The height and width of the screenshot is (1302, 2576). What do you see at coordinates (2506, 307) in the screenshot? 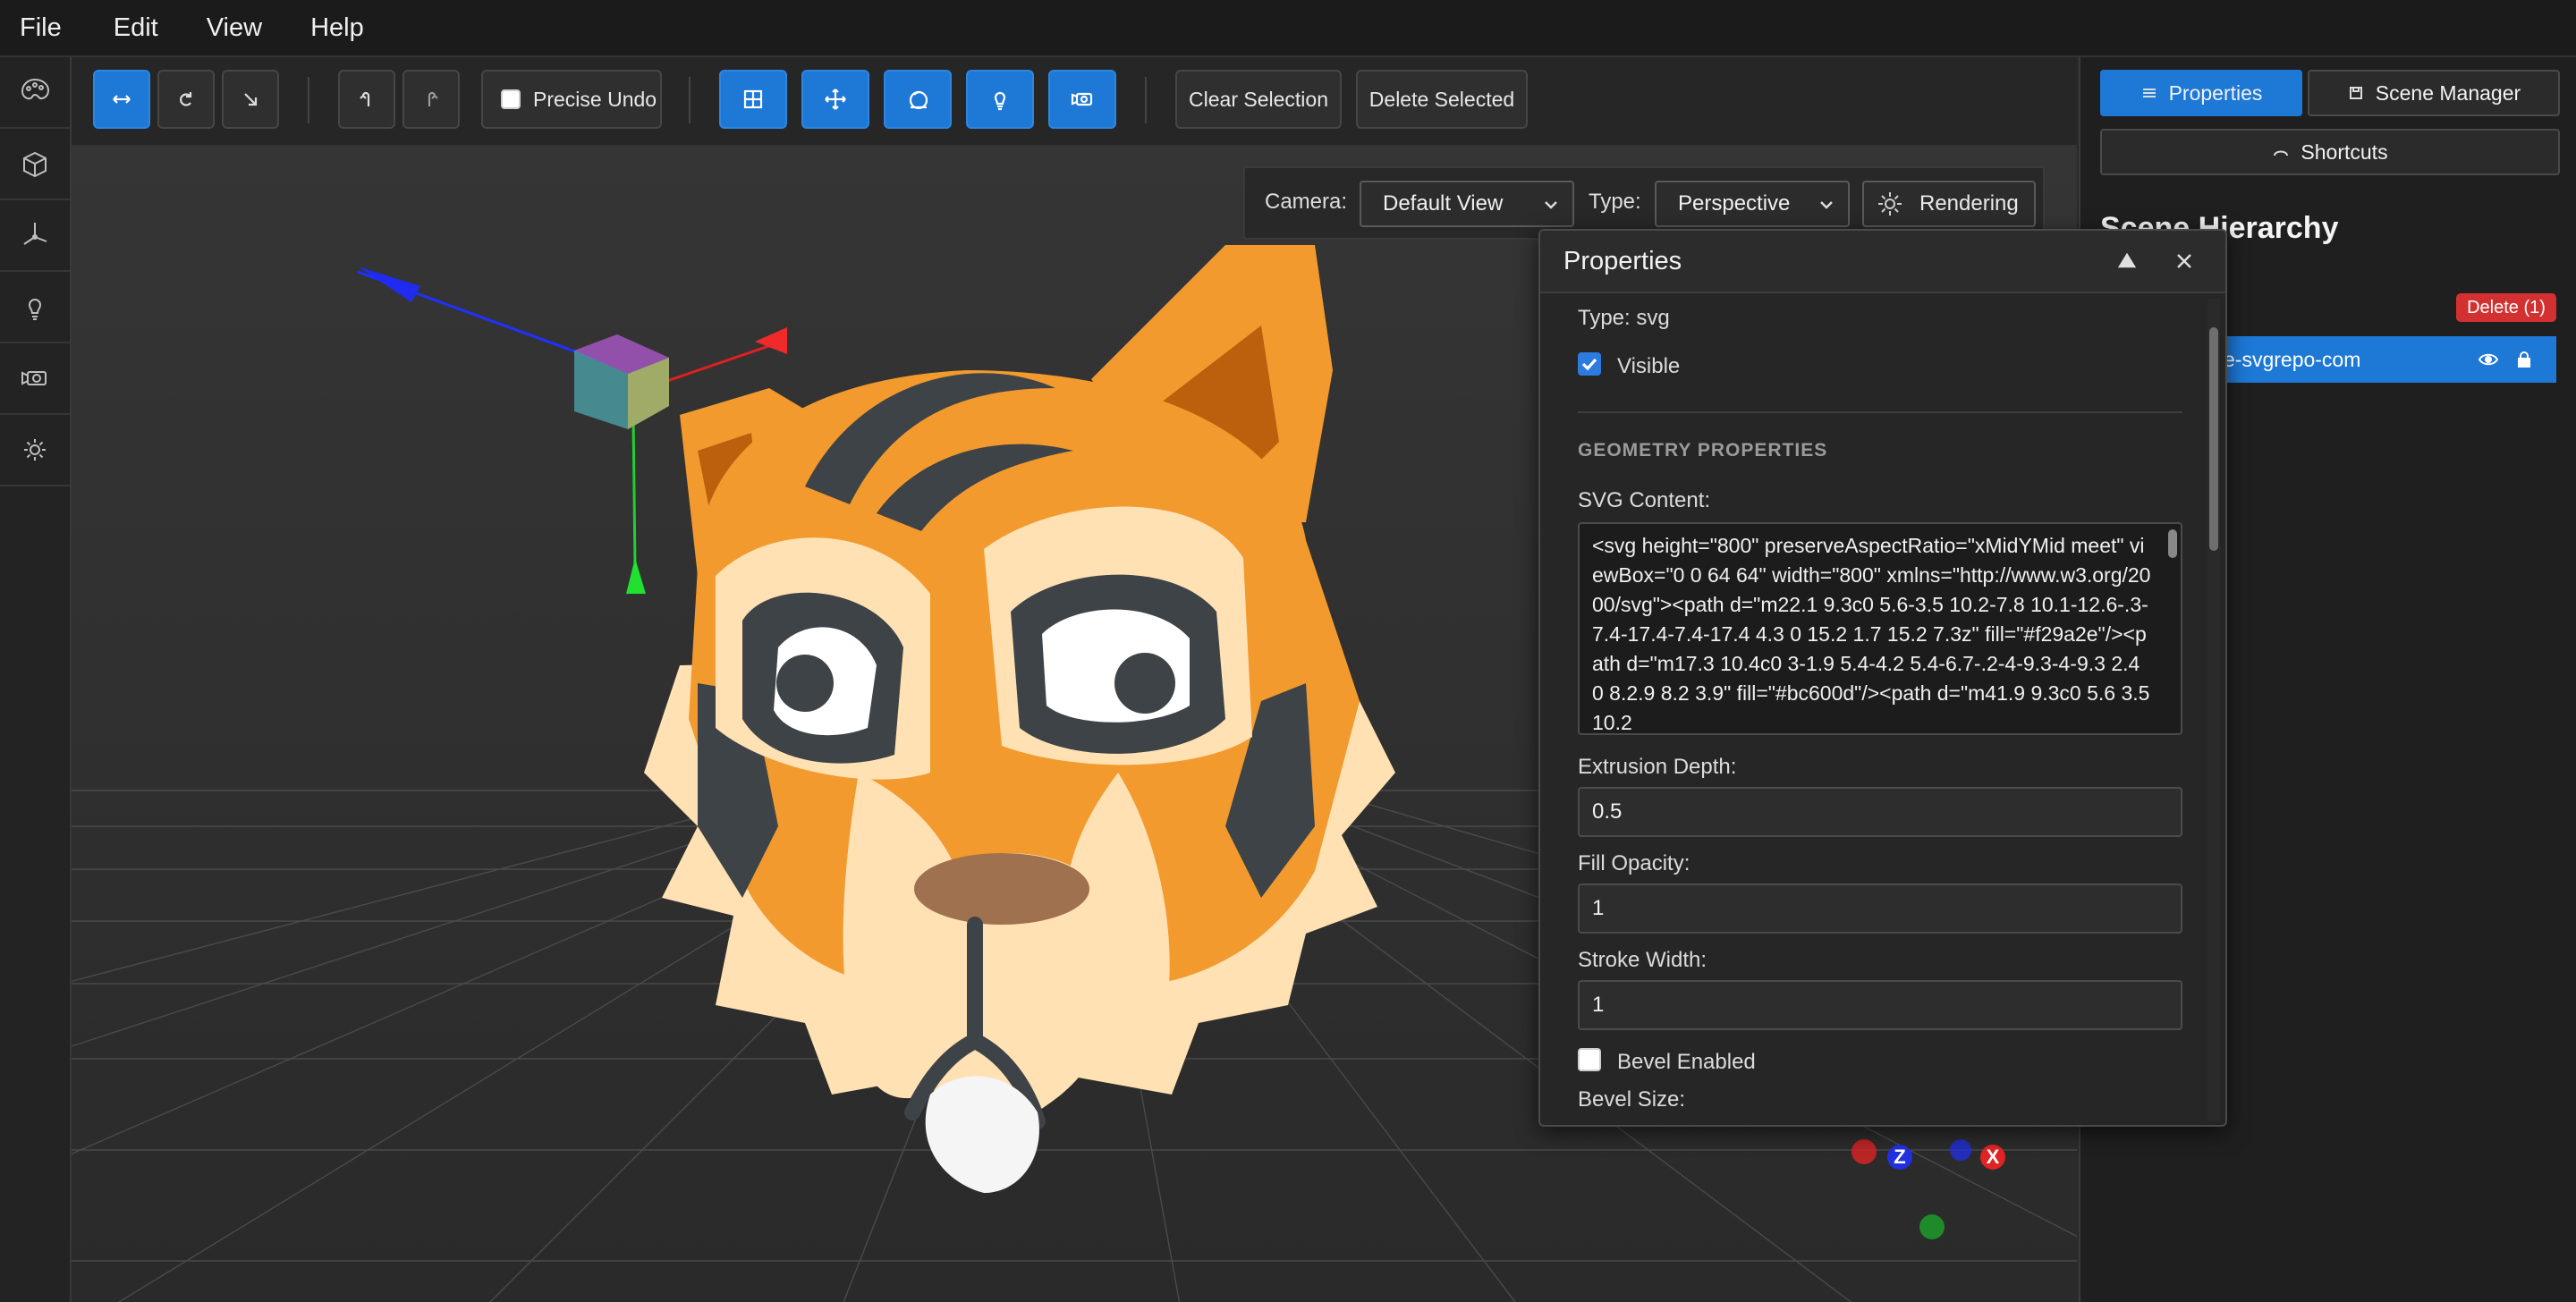
I see `delete-badge-button: Delete (1)` at bounding box center [2506, 307].